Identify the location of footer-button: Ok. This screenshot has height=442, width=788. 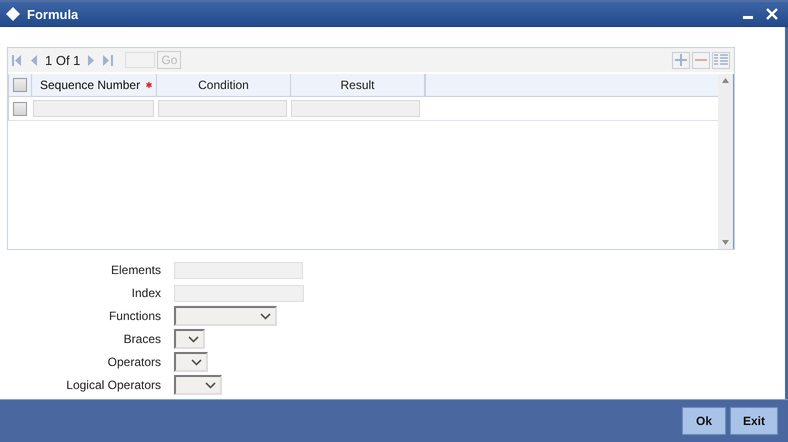
(704, 421).